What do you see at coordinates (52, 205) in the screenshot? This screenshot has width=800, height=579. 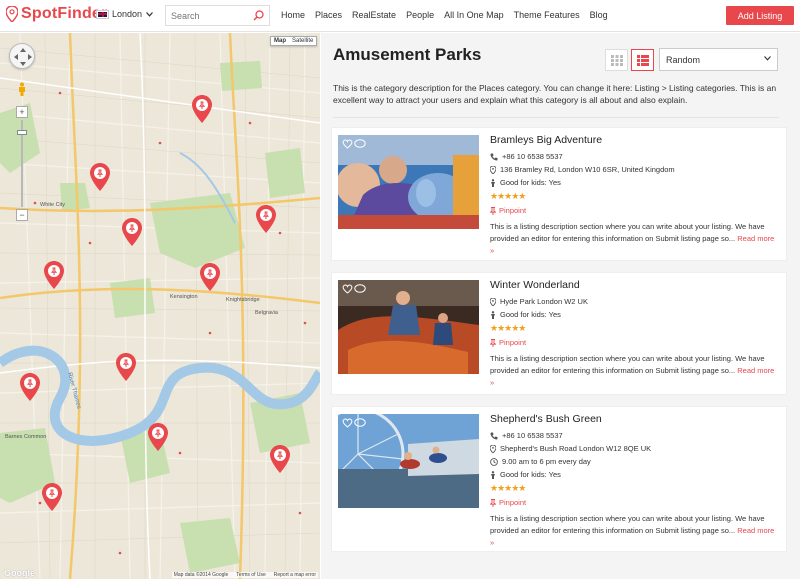 I see `map-label-white-city: White City` at bounding box center [52, 205].